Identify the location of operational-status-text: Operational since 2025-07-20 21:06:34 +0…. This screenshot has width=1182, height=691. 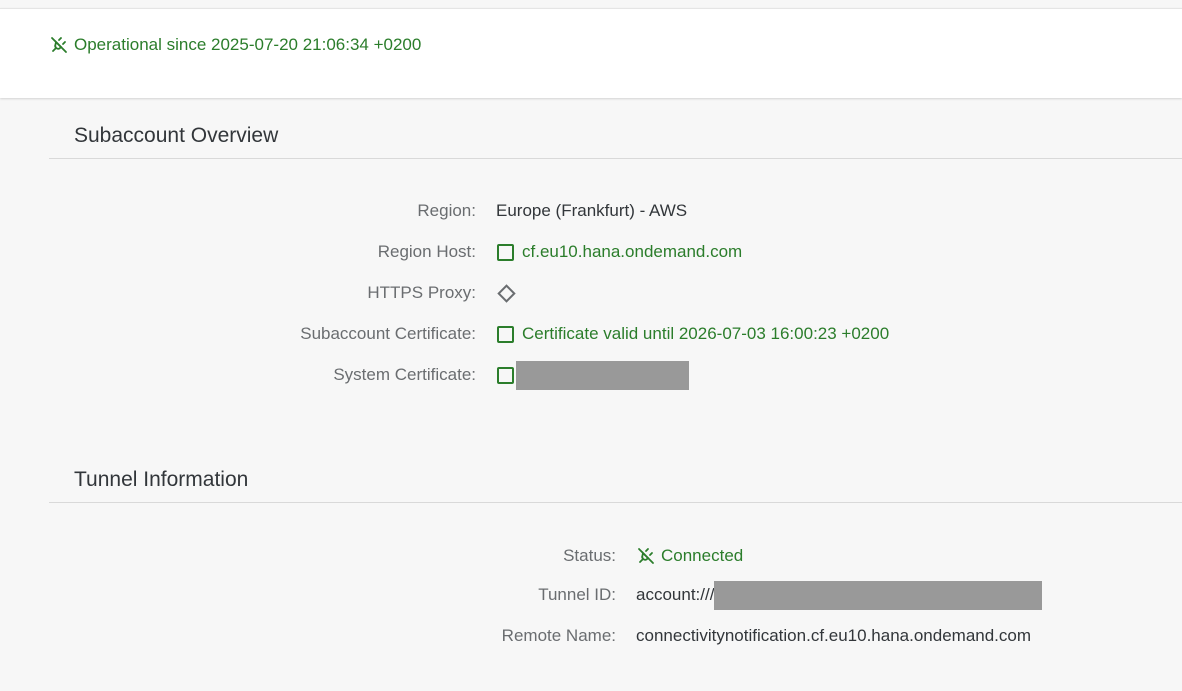
(248, 44).